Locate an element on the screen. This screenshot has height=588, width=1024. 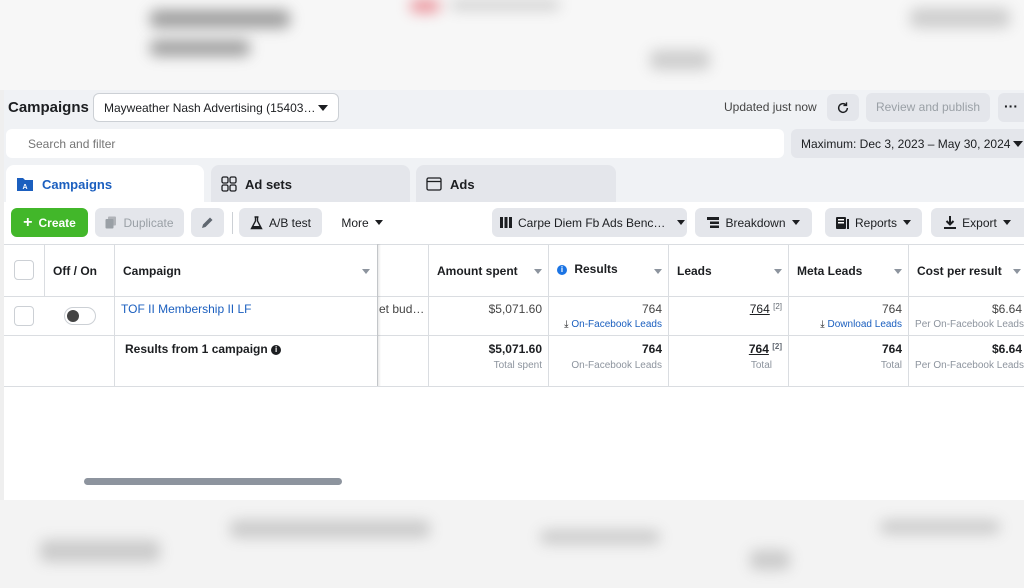
header-cost-per-result: Cost per result is located at coordinates (959, 271).